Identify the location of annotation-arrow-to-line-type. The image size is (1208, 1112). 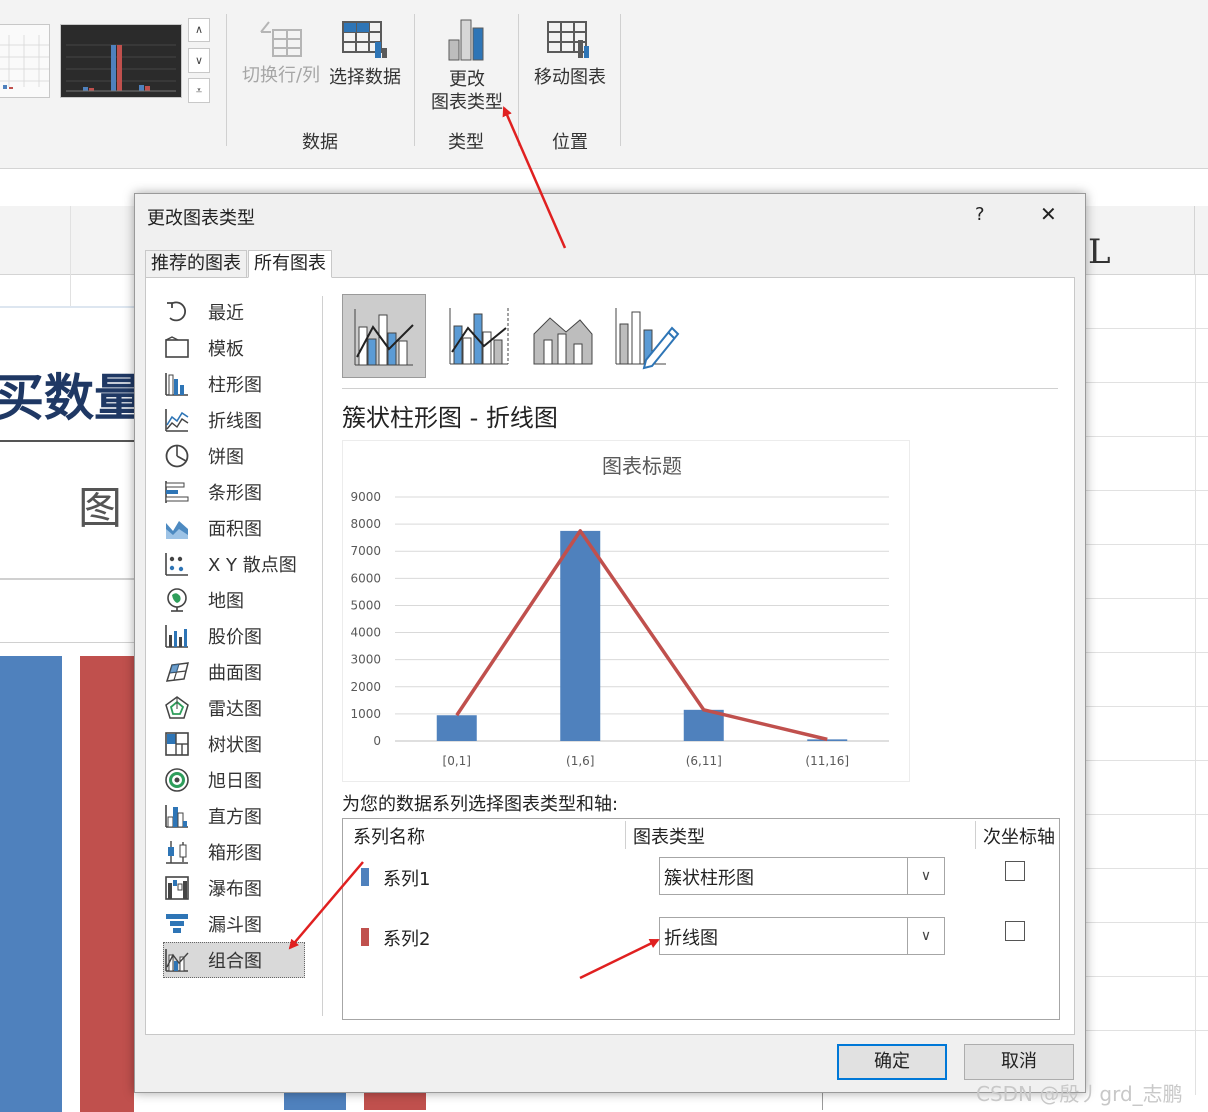
(619, 959).